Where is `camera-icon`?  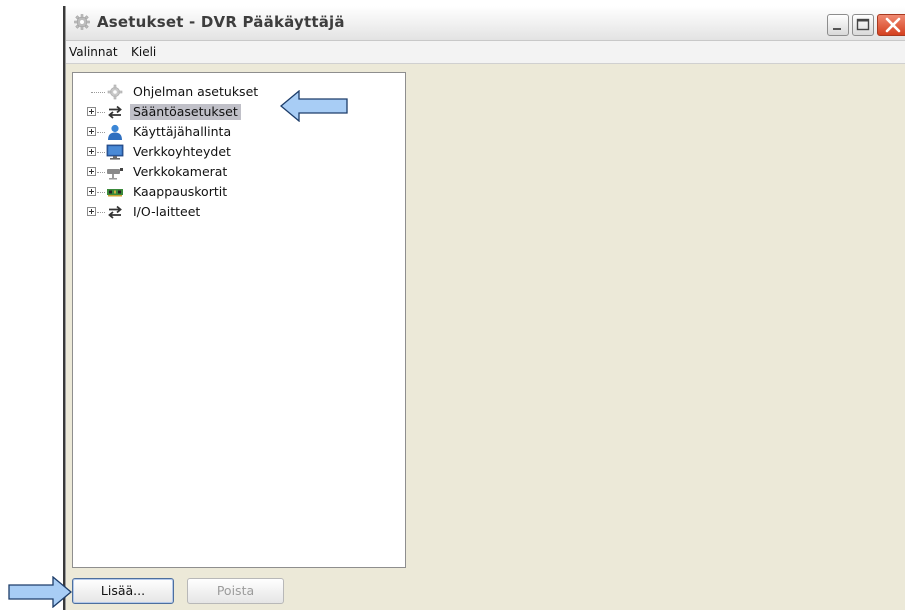
camera-icon is located at coordinates (115, 172).